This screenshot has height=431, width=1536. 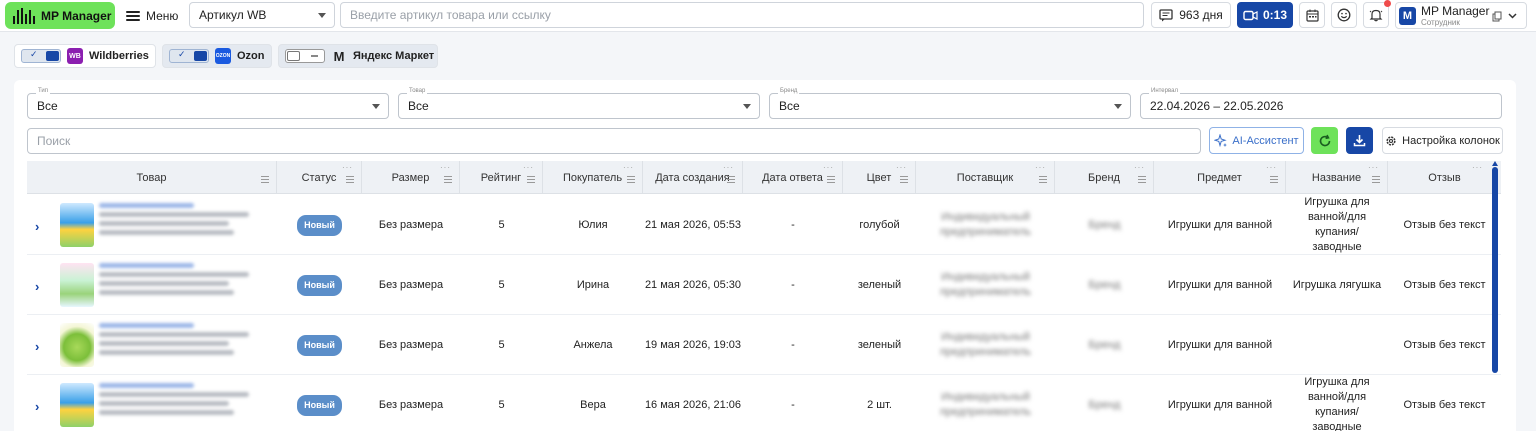 What do you see at coordinates (262, 15) in the screenshot?
I see `article-type-select: Артикул WB` at bounding box center [262, 15].